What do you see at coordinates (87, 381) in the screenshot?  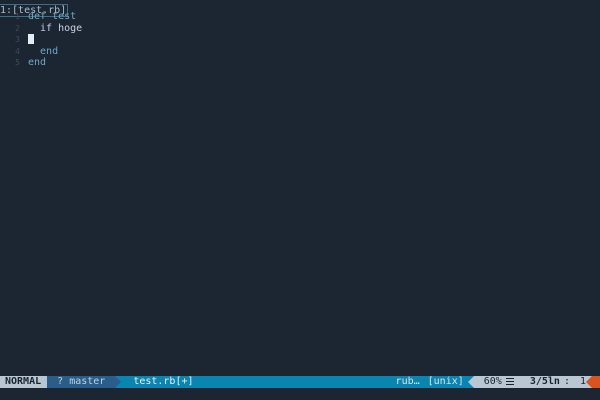 I see `branch-name: master` at bounding box center [87, 381].